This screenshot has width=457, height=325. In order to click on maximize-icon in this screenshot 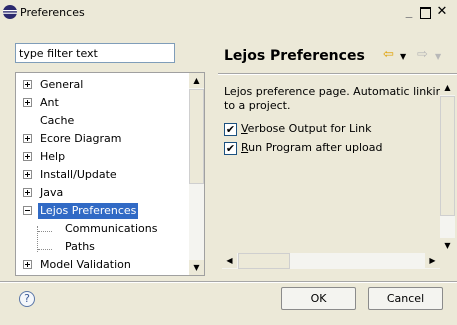, I will do `click(425, 13)`.